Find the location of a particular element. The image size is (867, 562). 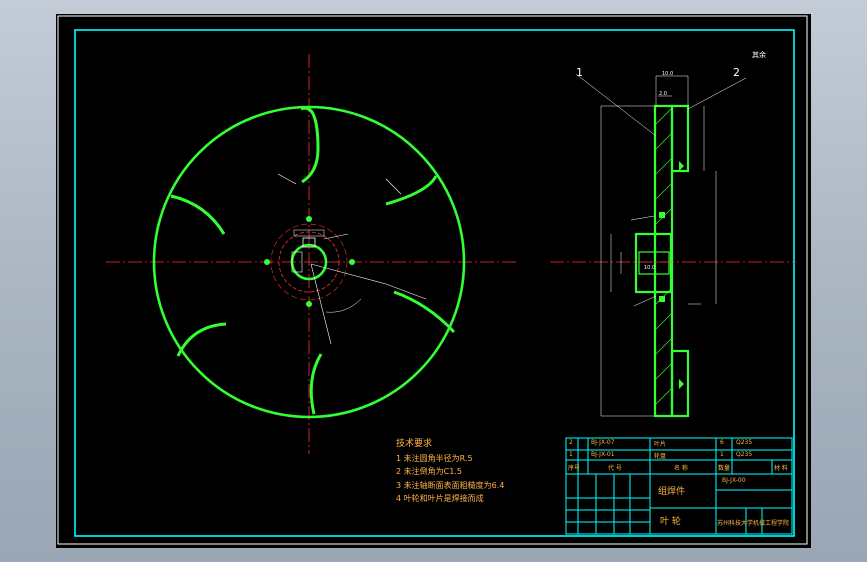

dim-hub-len: 10.0 is located at coordinates (650, 268).